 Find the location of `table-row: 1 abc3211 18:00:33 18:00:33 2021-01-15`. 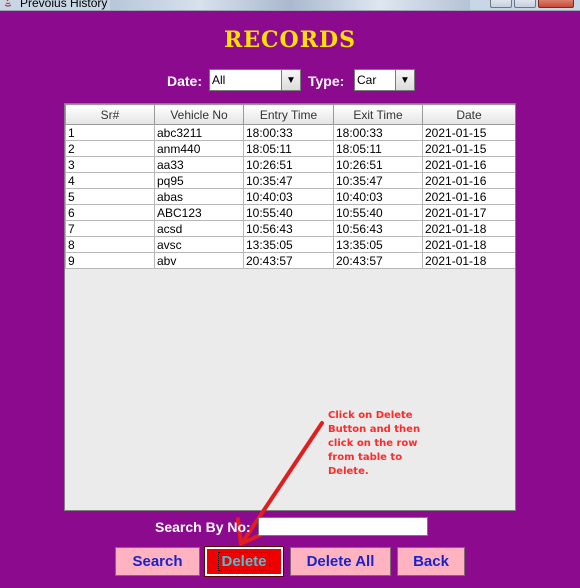

table-row: 1 abc3211 18:00:33 18:00:33 2021-01-15 is located at coordinates (290, 132).